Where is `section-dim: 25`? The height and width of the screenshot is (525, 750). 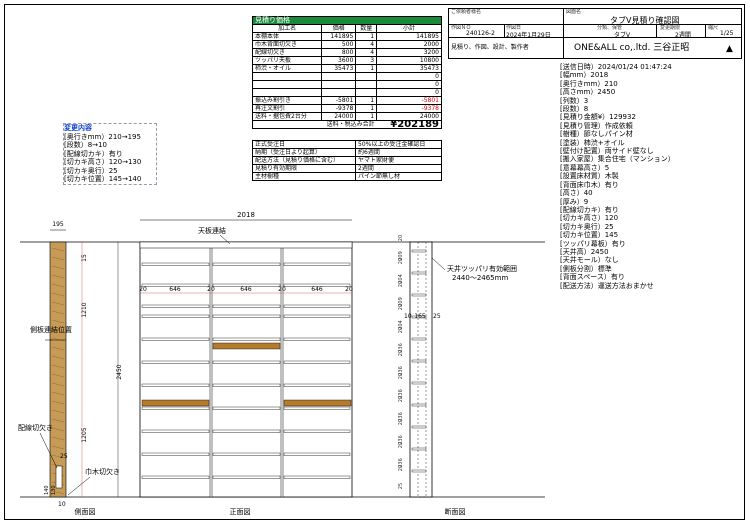 section-dim: 25 is located at coordinates (401, 486).